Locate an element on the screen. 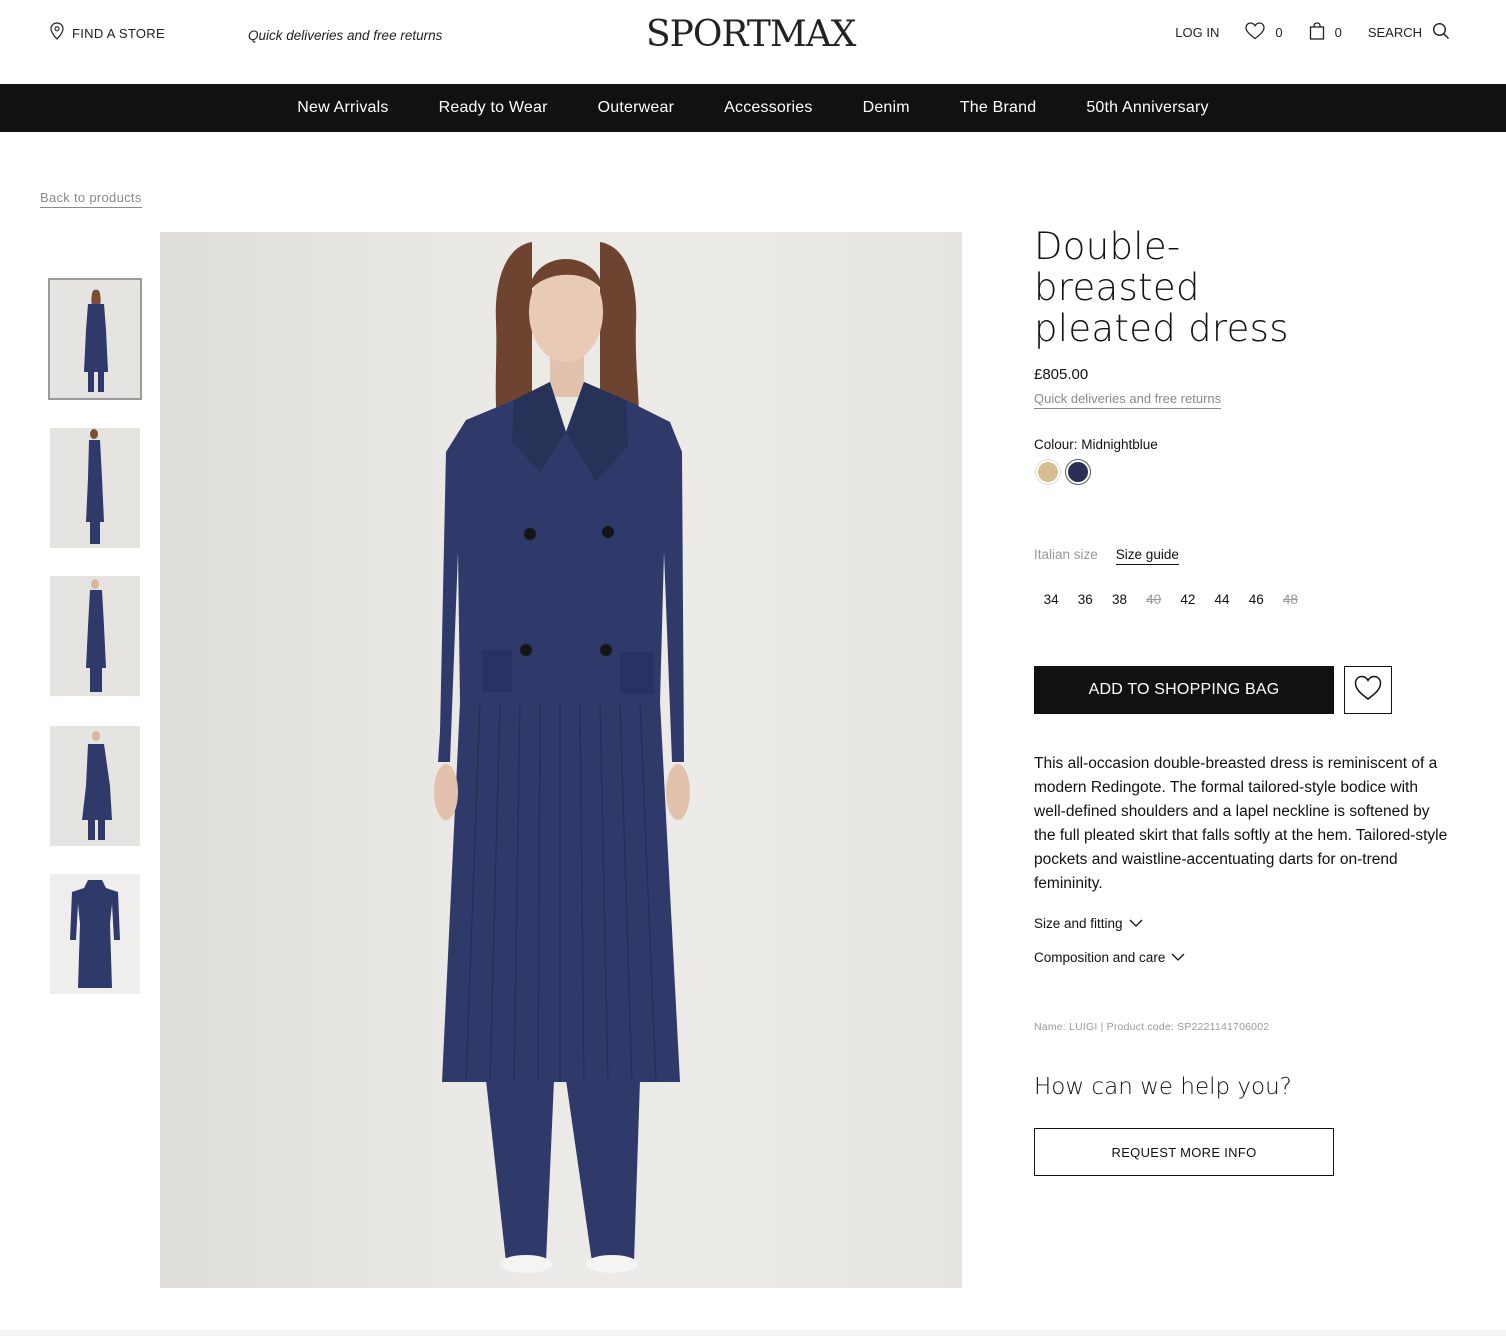 Image resolution: width=1506 pixels, height=1336 pixels. delivery-info-link: Quick deliveries and free returns is located at coordinates (1128, 400).